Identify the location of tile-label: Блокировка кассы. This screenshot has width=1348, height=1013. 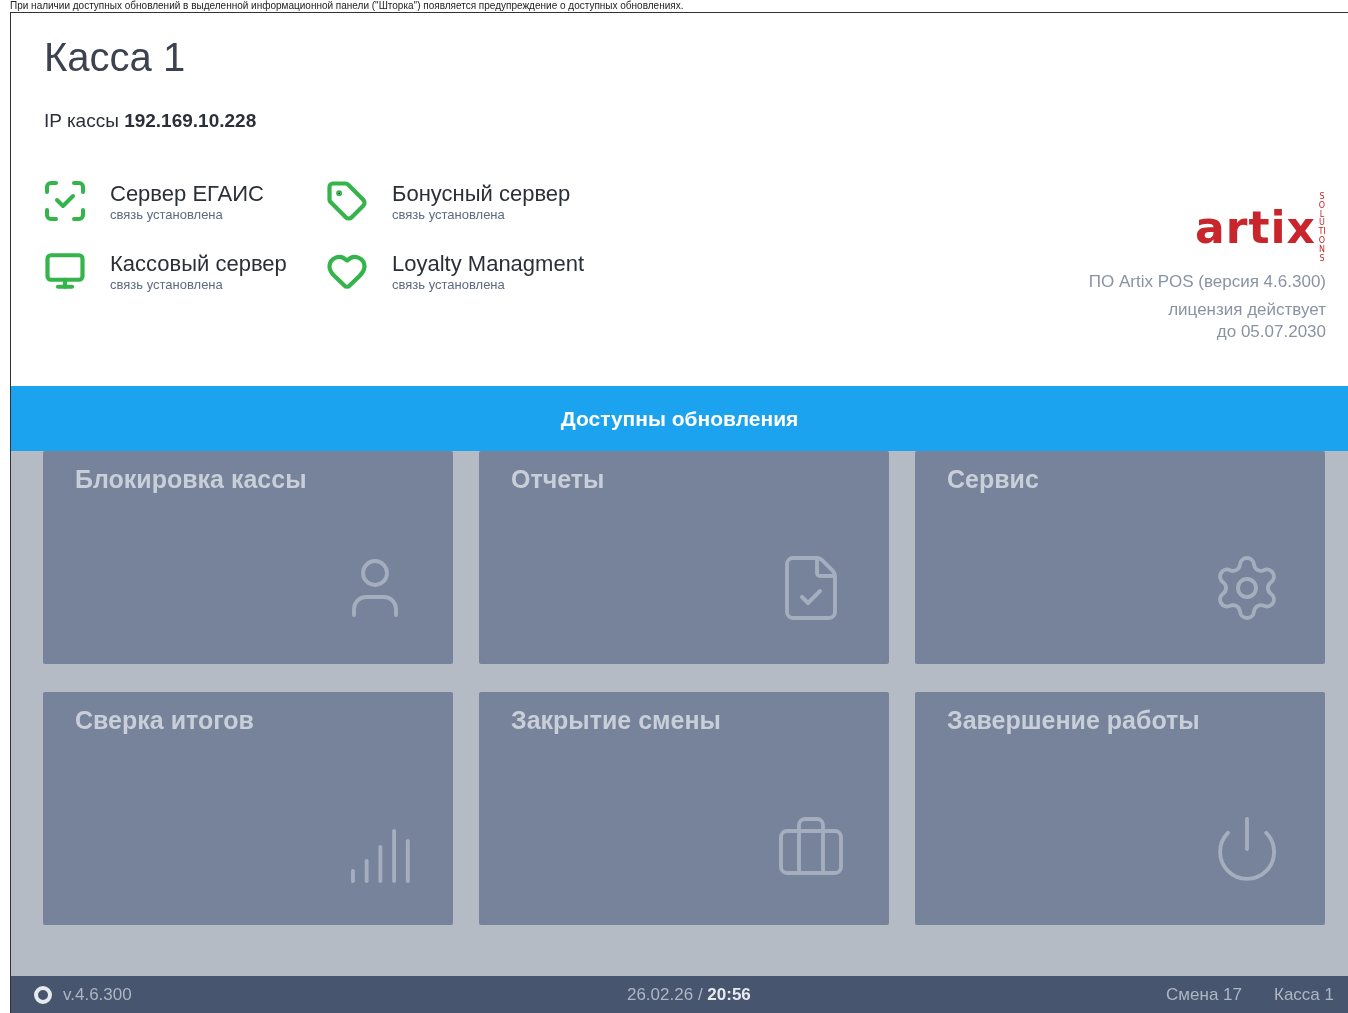
(191, 479).